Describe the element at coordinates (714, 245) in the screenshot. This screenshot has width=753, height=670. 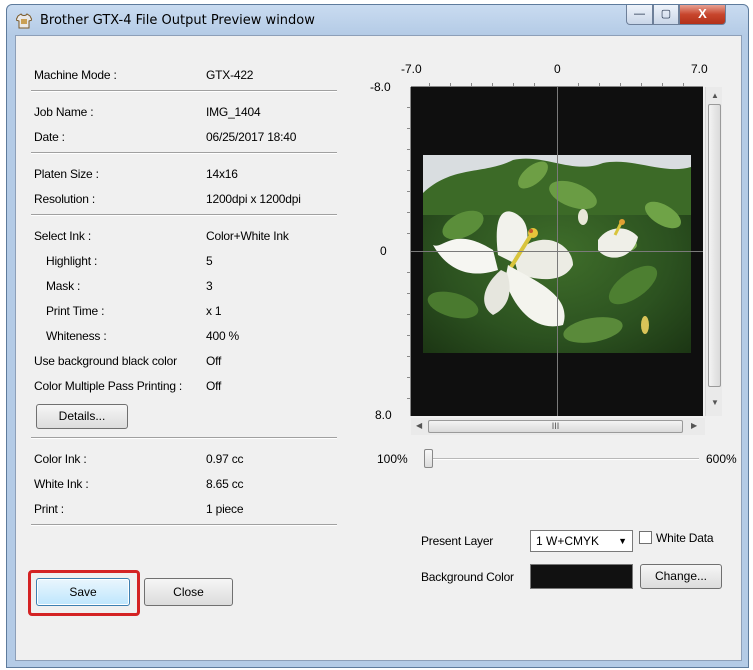
I see `vertical-scroll-thumb` at that location.